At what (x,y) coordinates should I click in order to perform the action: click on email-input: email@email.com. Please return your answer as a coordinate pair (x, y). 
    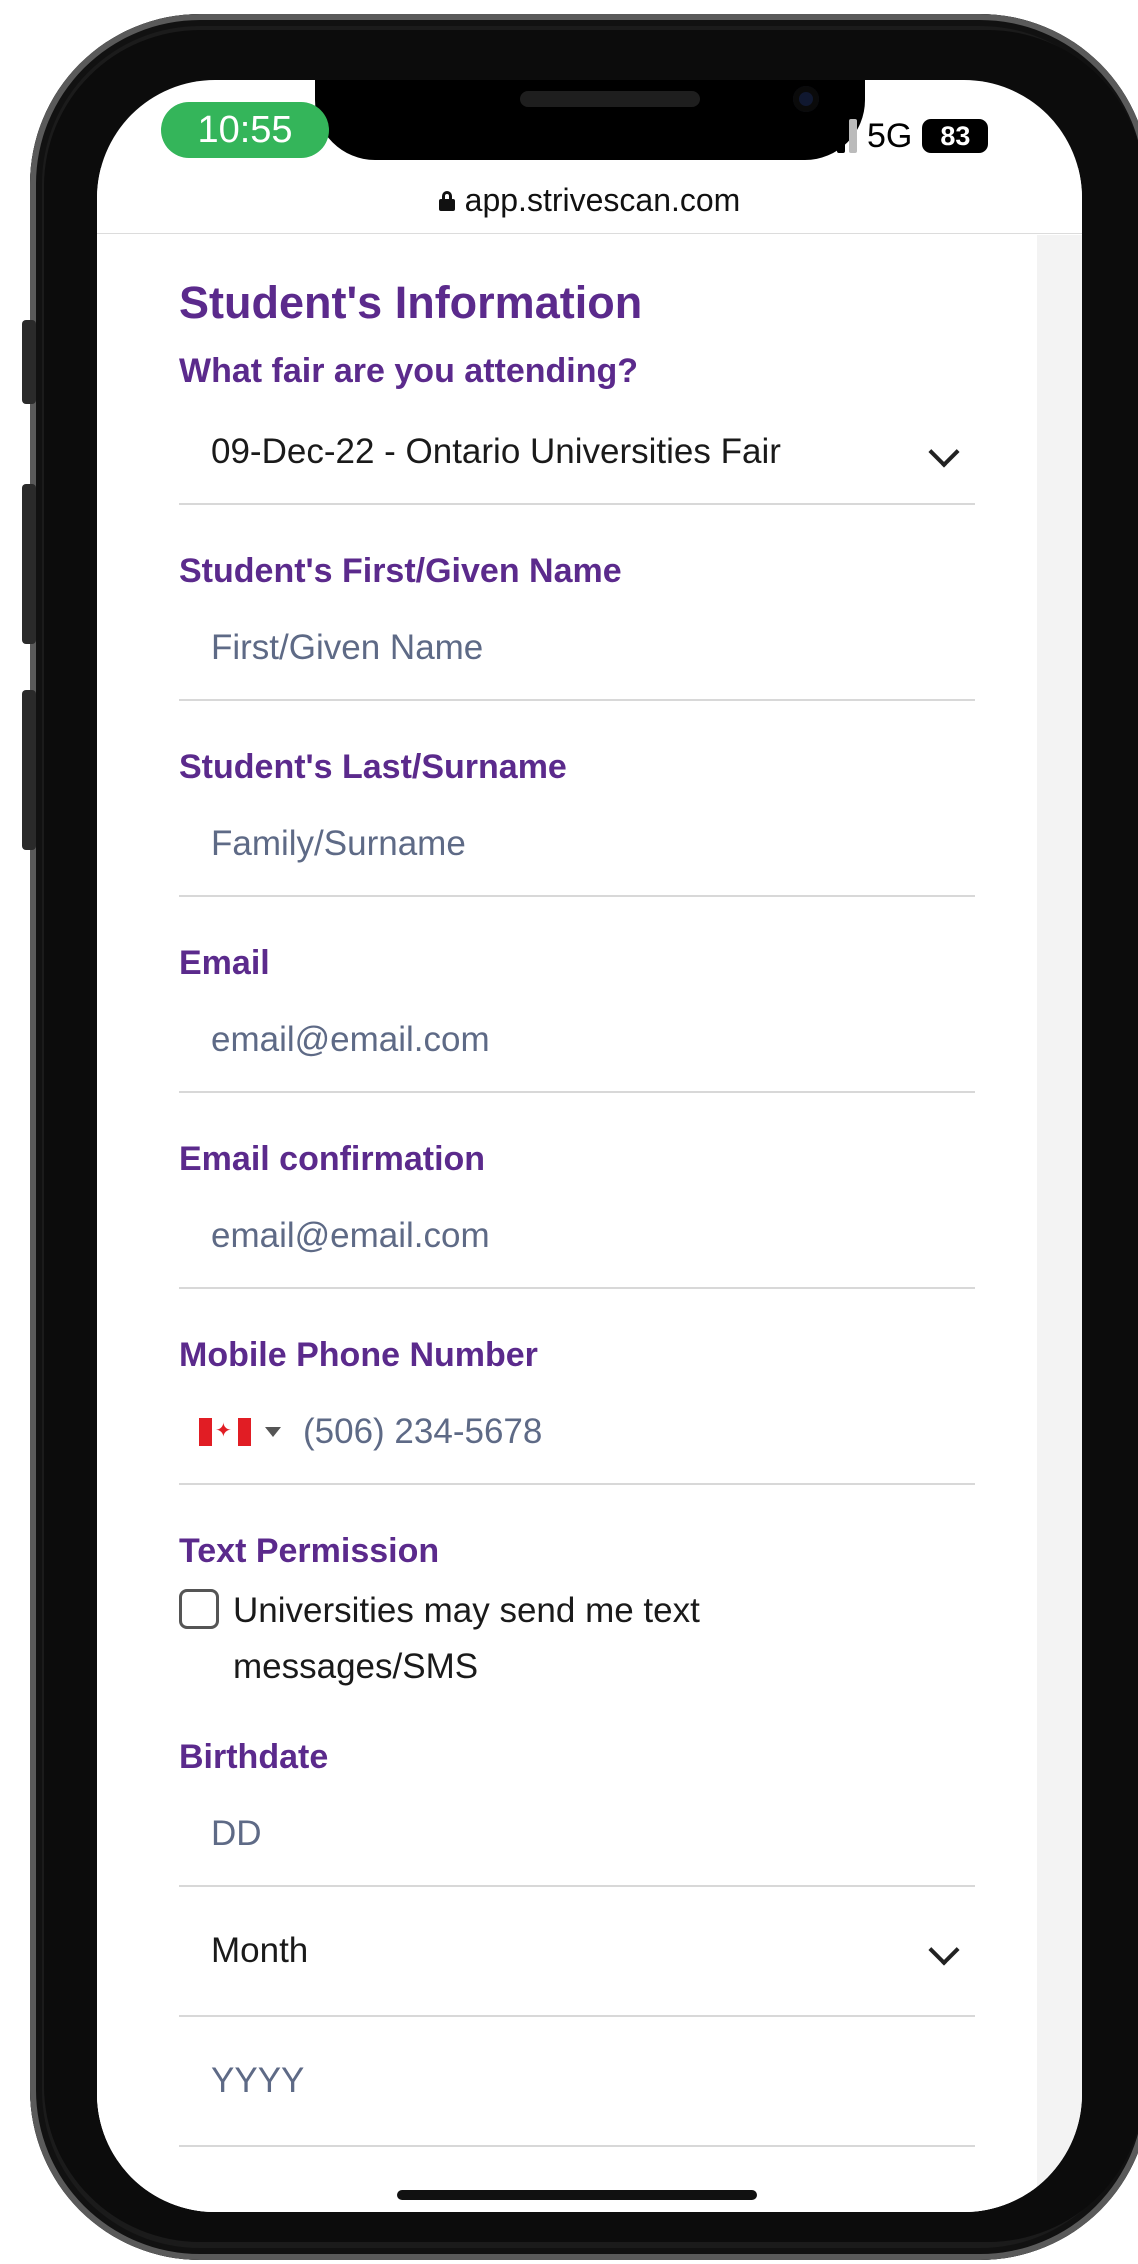
    Looking at the image, I should click on (577, 1041).